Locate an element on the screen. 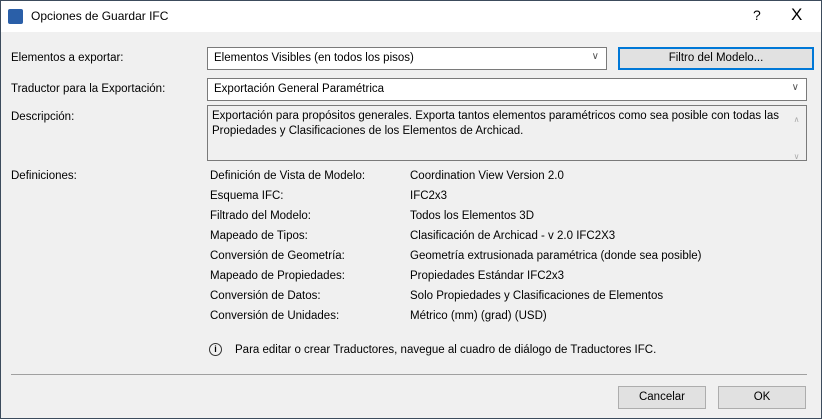  definition-key: Esquema IFC: is located at coordinates (247, 196).